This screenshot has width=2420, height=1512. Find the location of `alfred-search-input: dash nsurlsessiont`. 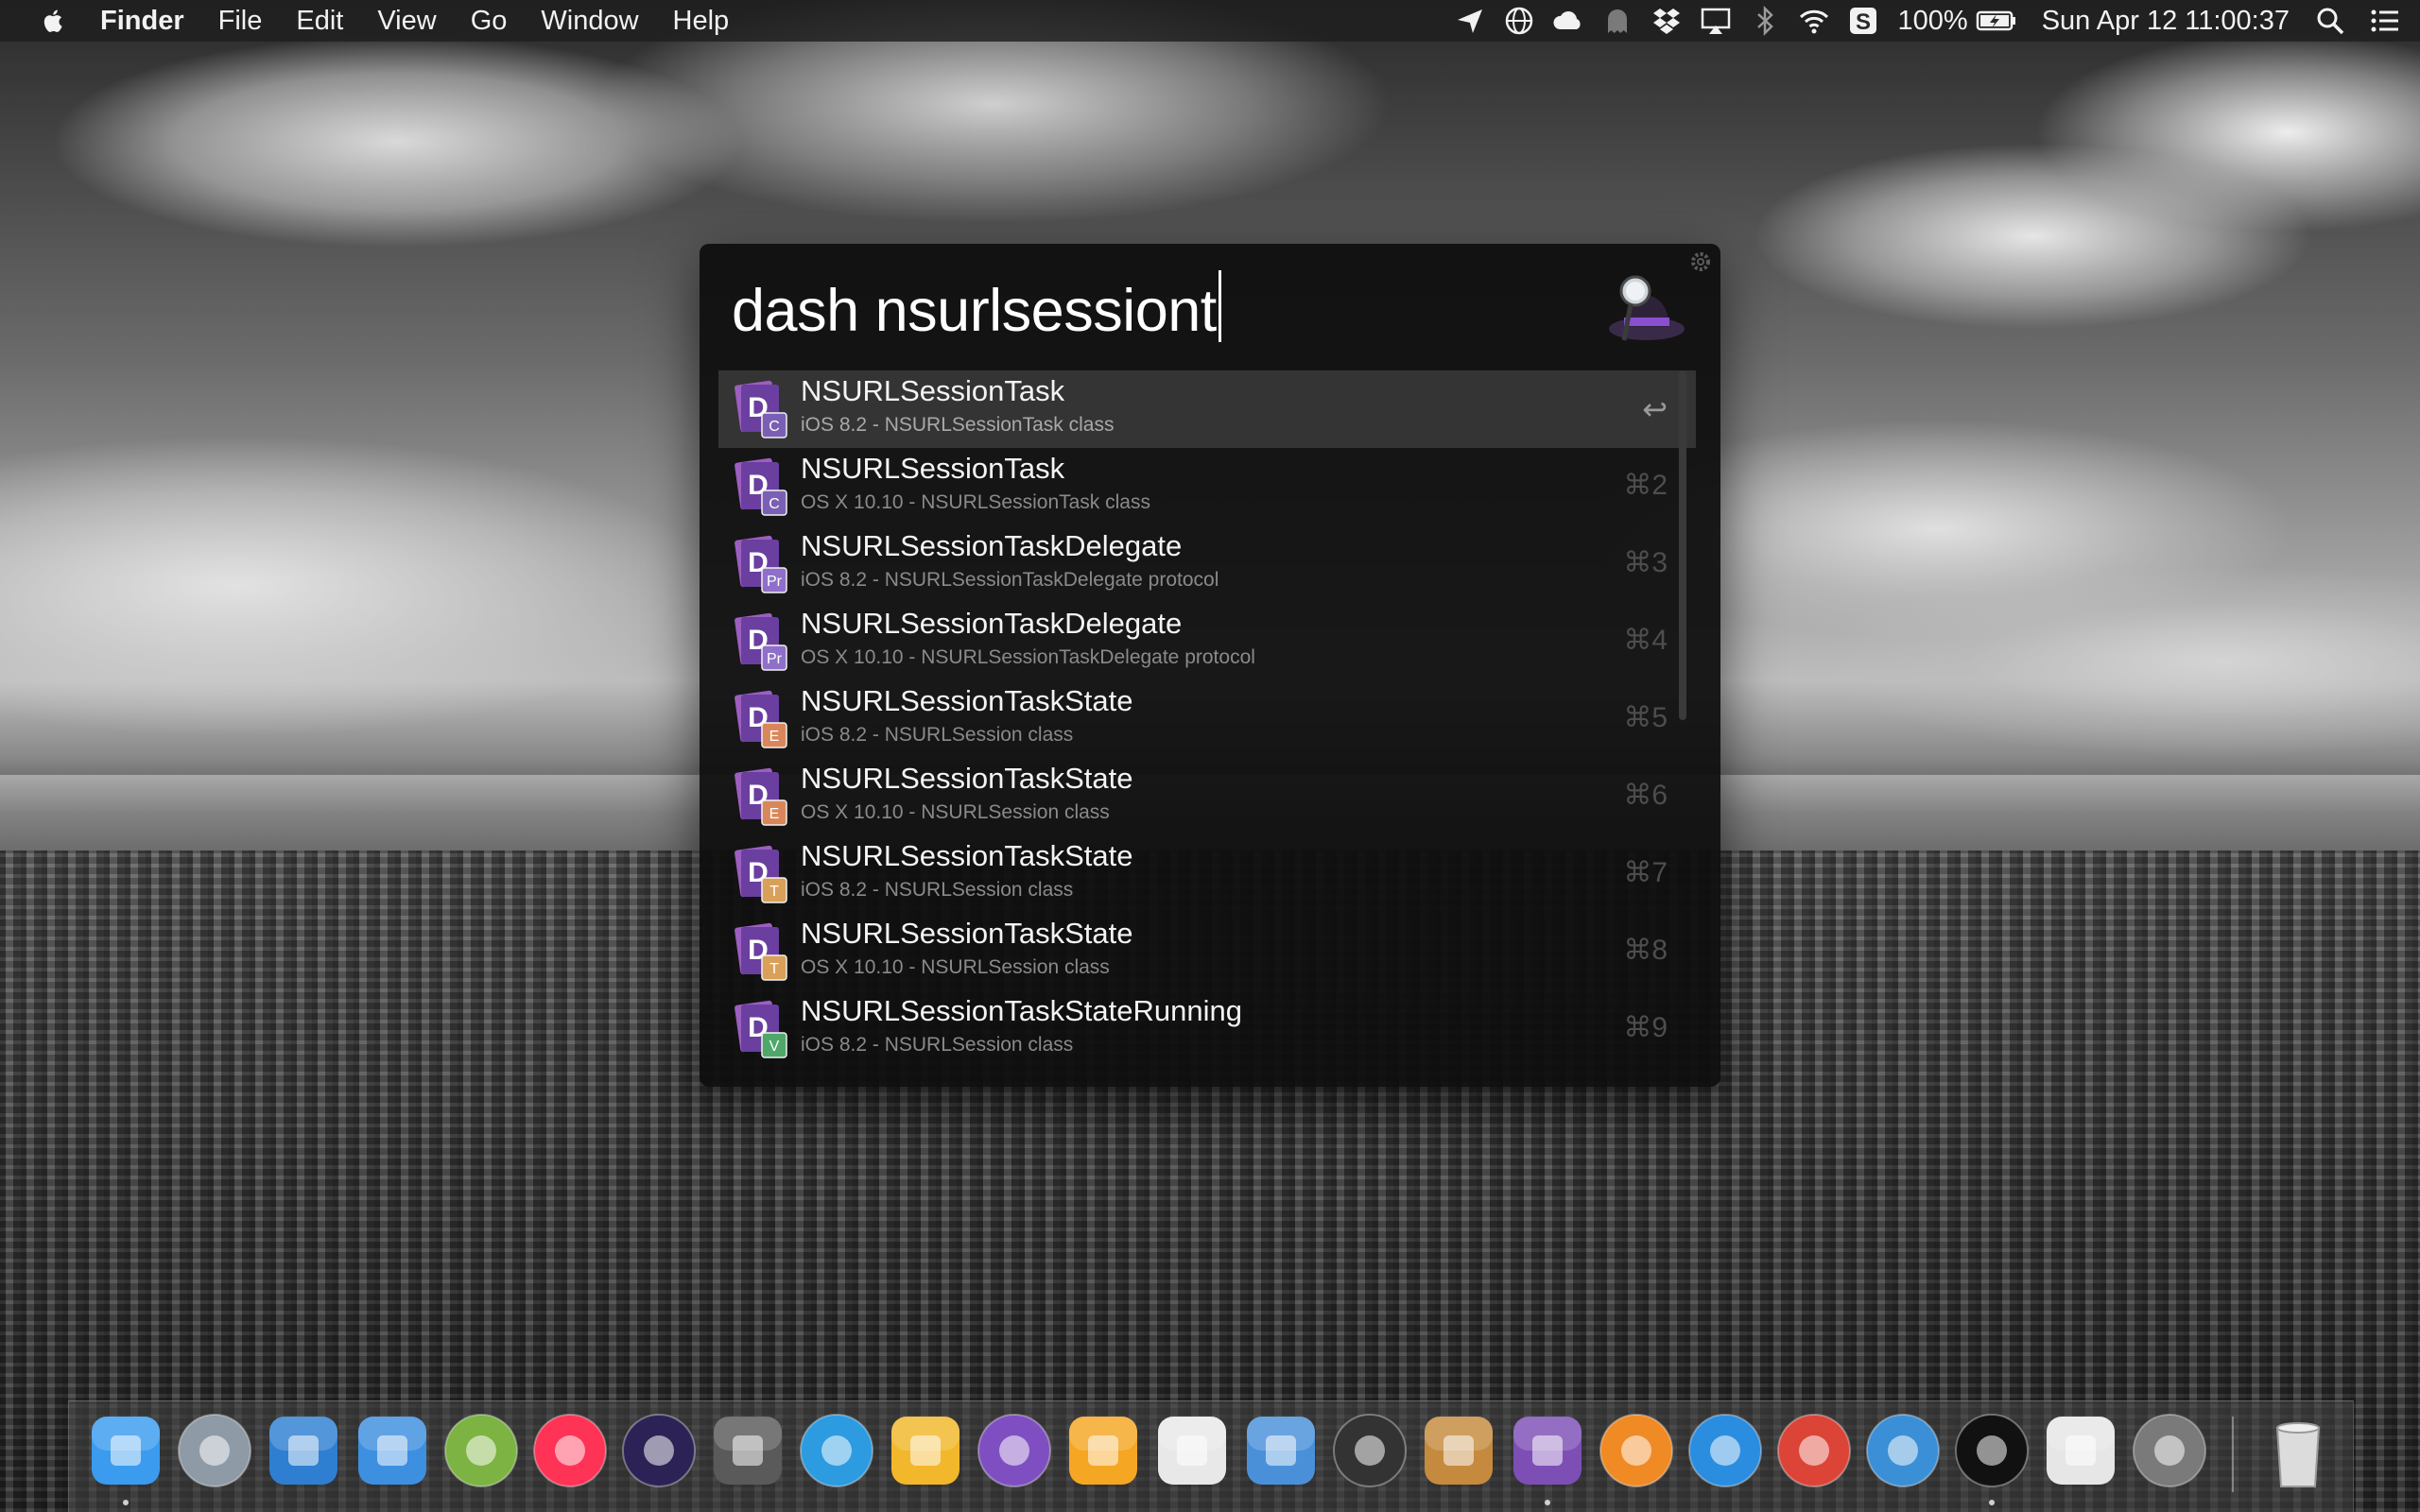

alfred-search-input: dash nsurlsessiont is located at coordinates (977, 307).